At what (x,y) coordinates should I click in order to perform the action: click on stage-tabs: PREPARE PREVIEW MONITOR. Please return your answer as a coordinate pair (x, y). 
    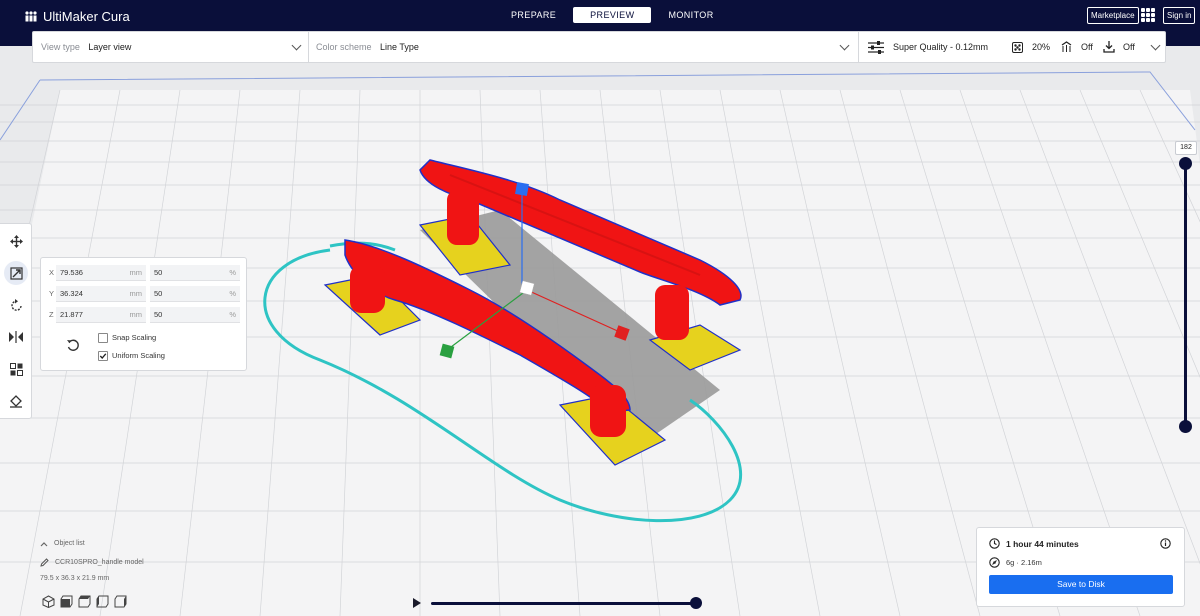
    Looking at the image, I should click on (612, 15).